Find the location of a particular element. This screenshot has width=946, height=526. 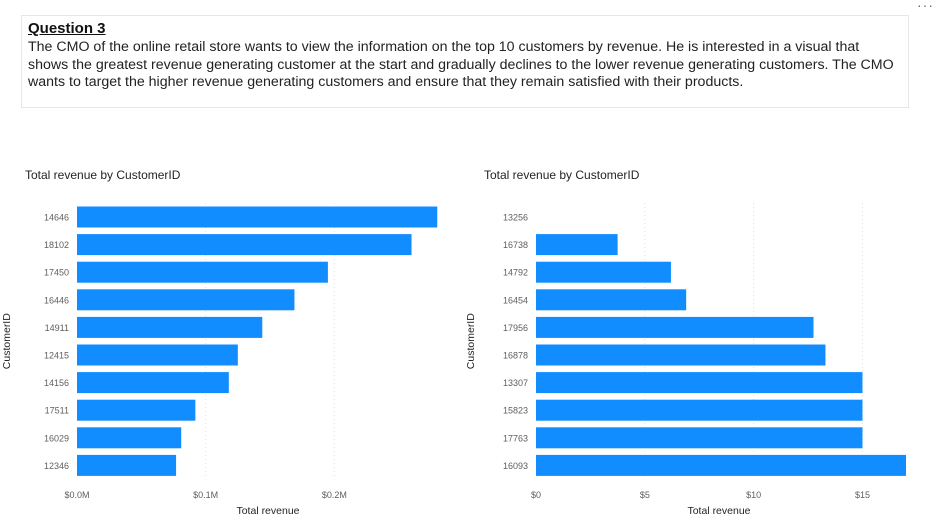

category-label: 17450 is located at coordinates (56, 273).